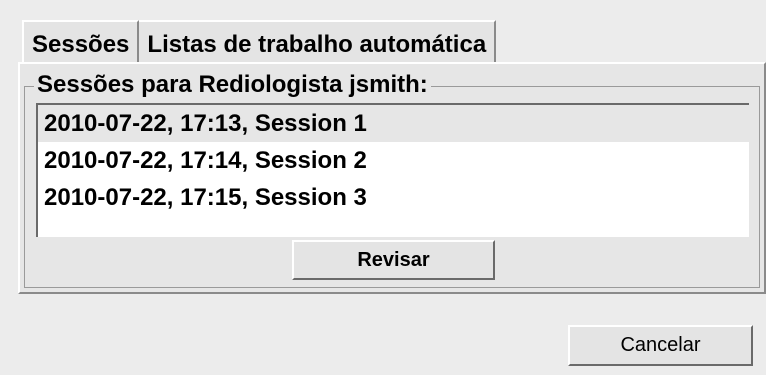  What do you see at coordinates (318, 42) in the screenshot?
I see `tab-automatic-worklists: Listas de trabalho automática` at bounding box center [318, 42].